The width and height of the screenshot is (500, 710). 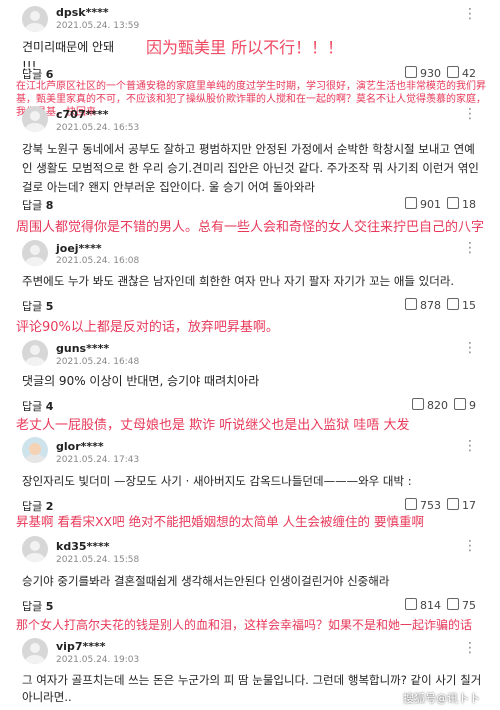 I want to click on translation-annotation: 昇基啊 看看宋XX吧 绝对不能把婚姻想的太简单 人生会被缠住的 要慎重啊, so click(x=220, y=521).